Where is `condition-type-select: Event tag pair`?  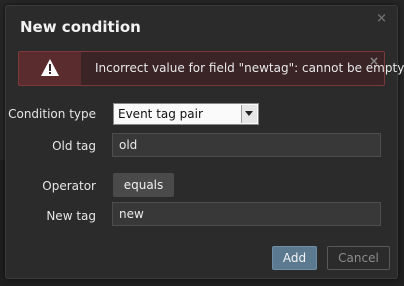
condition-type-select: Event tag pair is located at coordinates (186, 114).